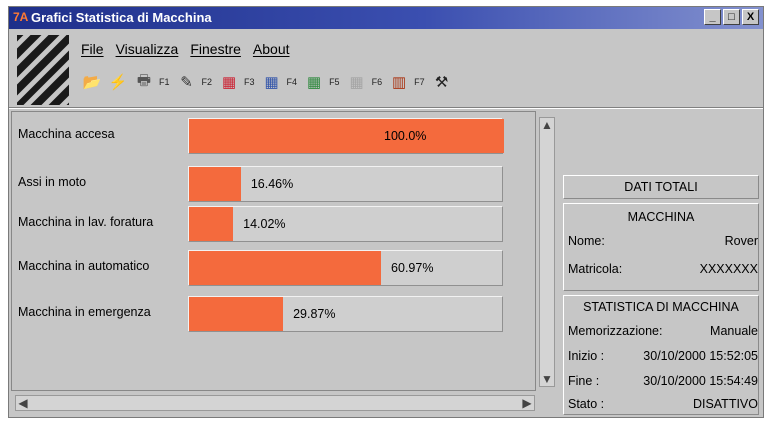 Image resolution: width=771 pixels, height=421 pixels. Describe the element at coordinates (43, 70) in the screenshot. I see `logo-icon` at that location.